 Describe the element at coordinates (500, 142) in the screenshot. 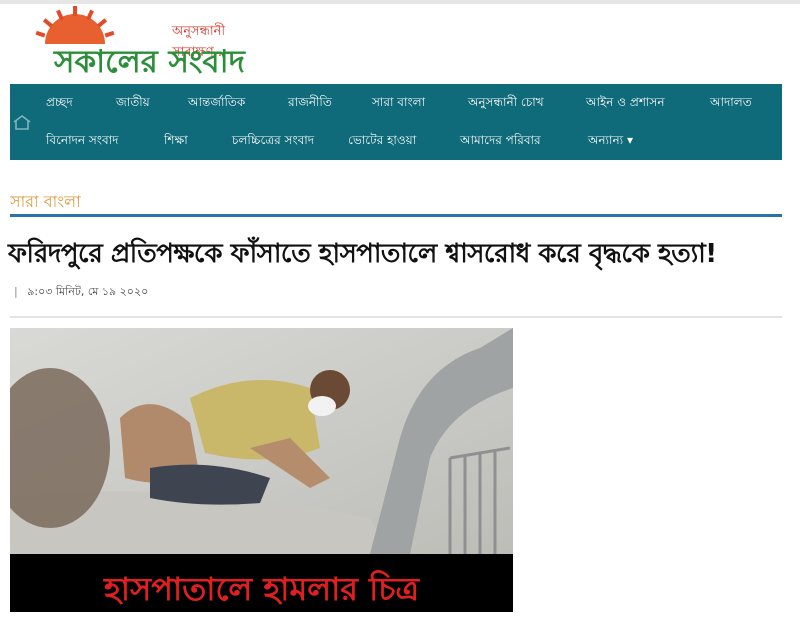

I see `nav-item-family: আমাদের পরিবার` at that location.